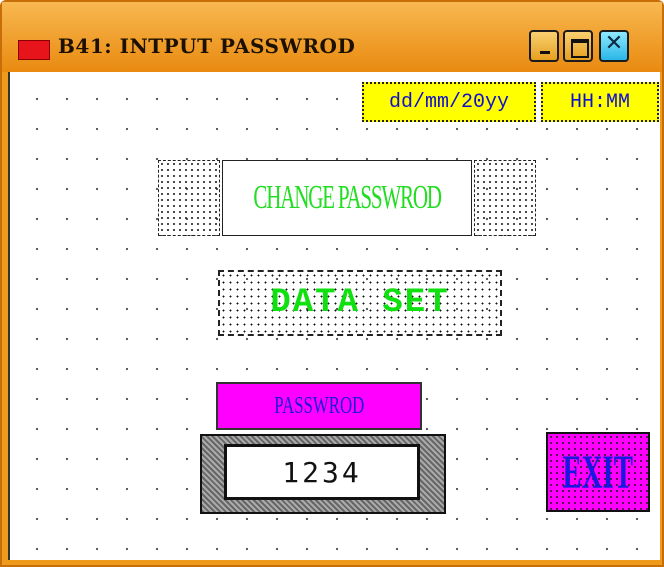 This screenshot has width=664, height=567. What do you see at coordinates (600, 102) in the screenshot?
I see `time-display: HH:MM` at bounding box center [600, 102].